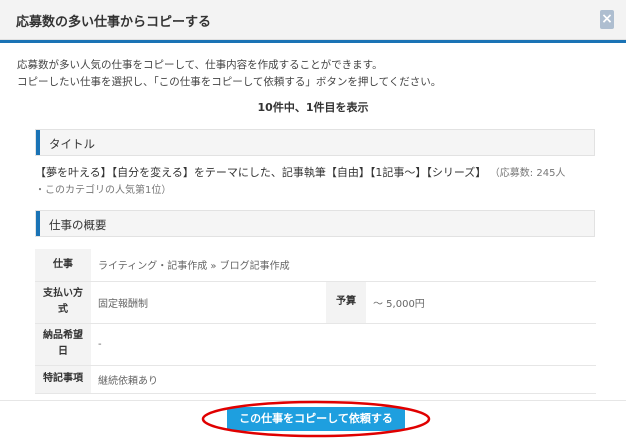 The height and width of the screenshot is (440, 626). Describe the element at coordinates (63, 293) in the screenshot. I see `payment-label-line-1: 支払い方` at that location.